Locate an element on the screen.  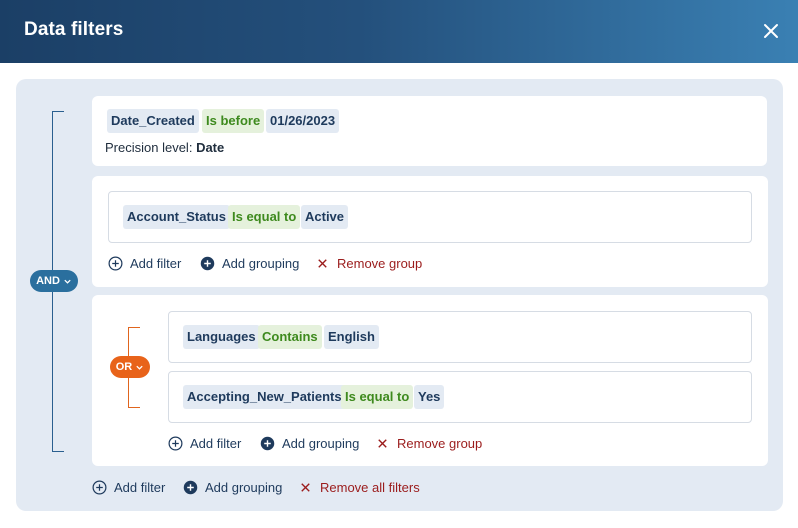
remove-all-filters-button: Remove all filters is located at coordinates (359, 487).